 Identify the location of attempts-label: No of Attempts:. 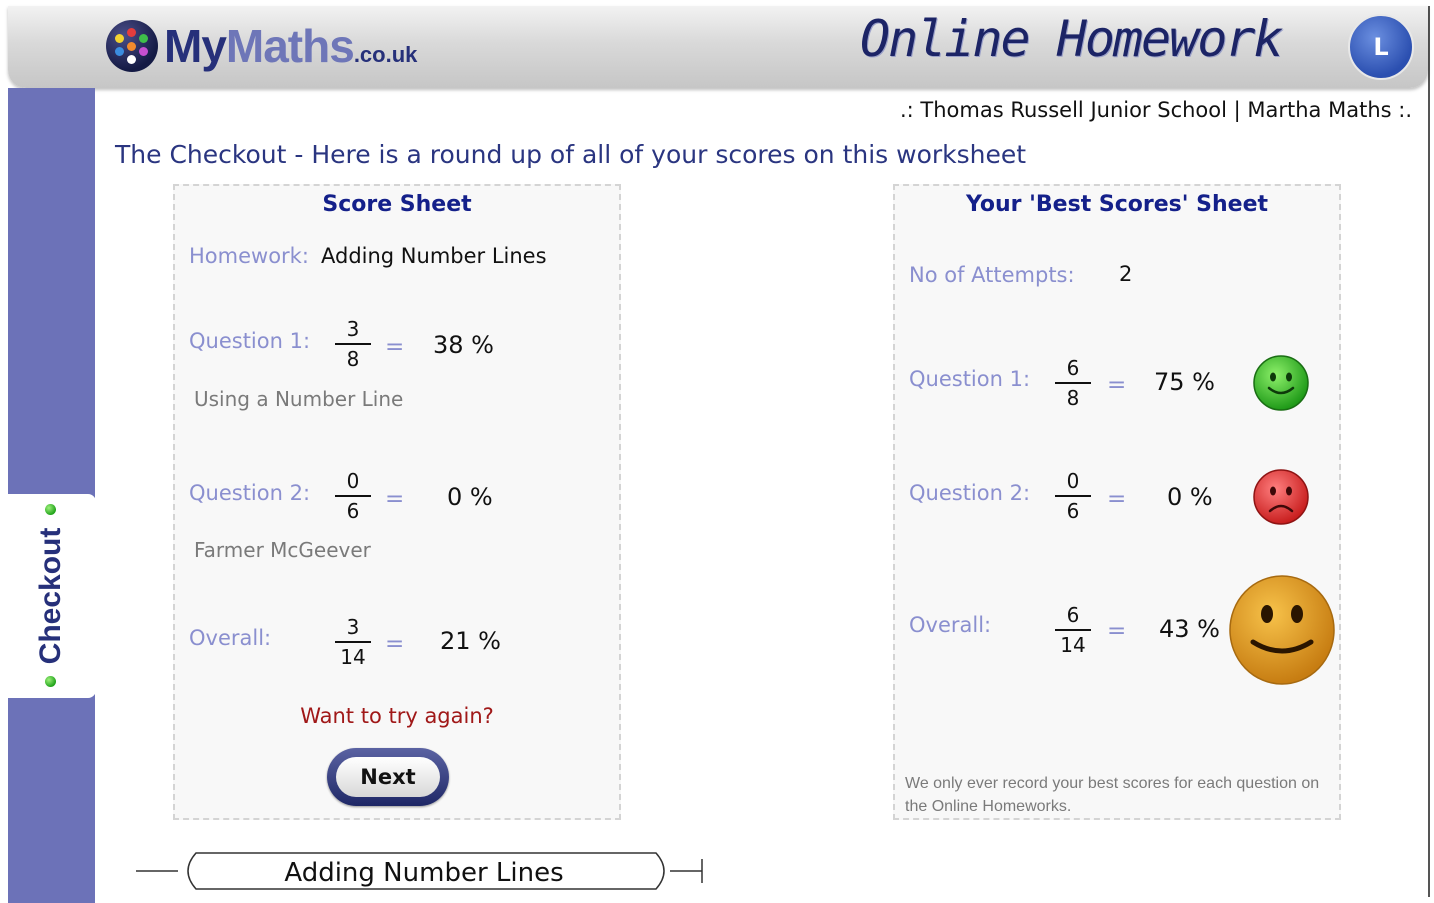
(992, 275).